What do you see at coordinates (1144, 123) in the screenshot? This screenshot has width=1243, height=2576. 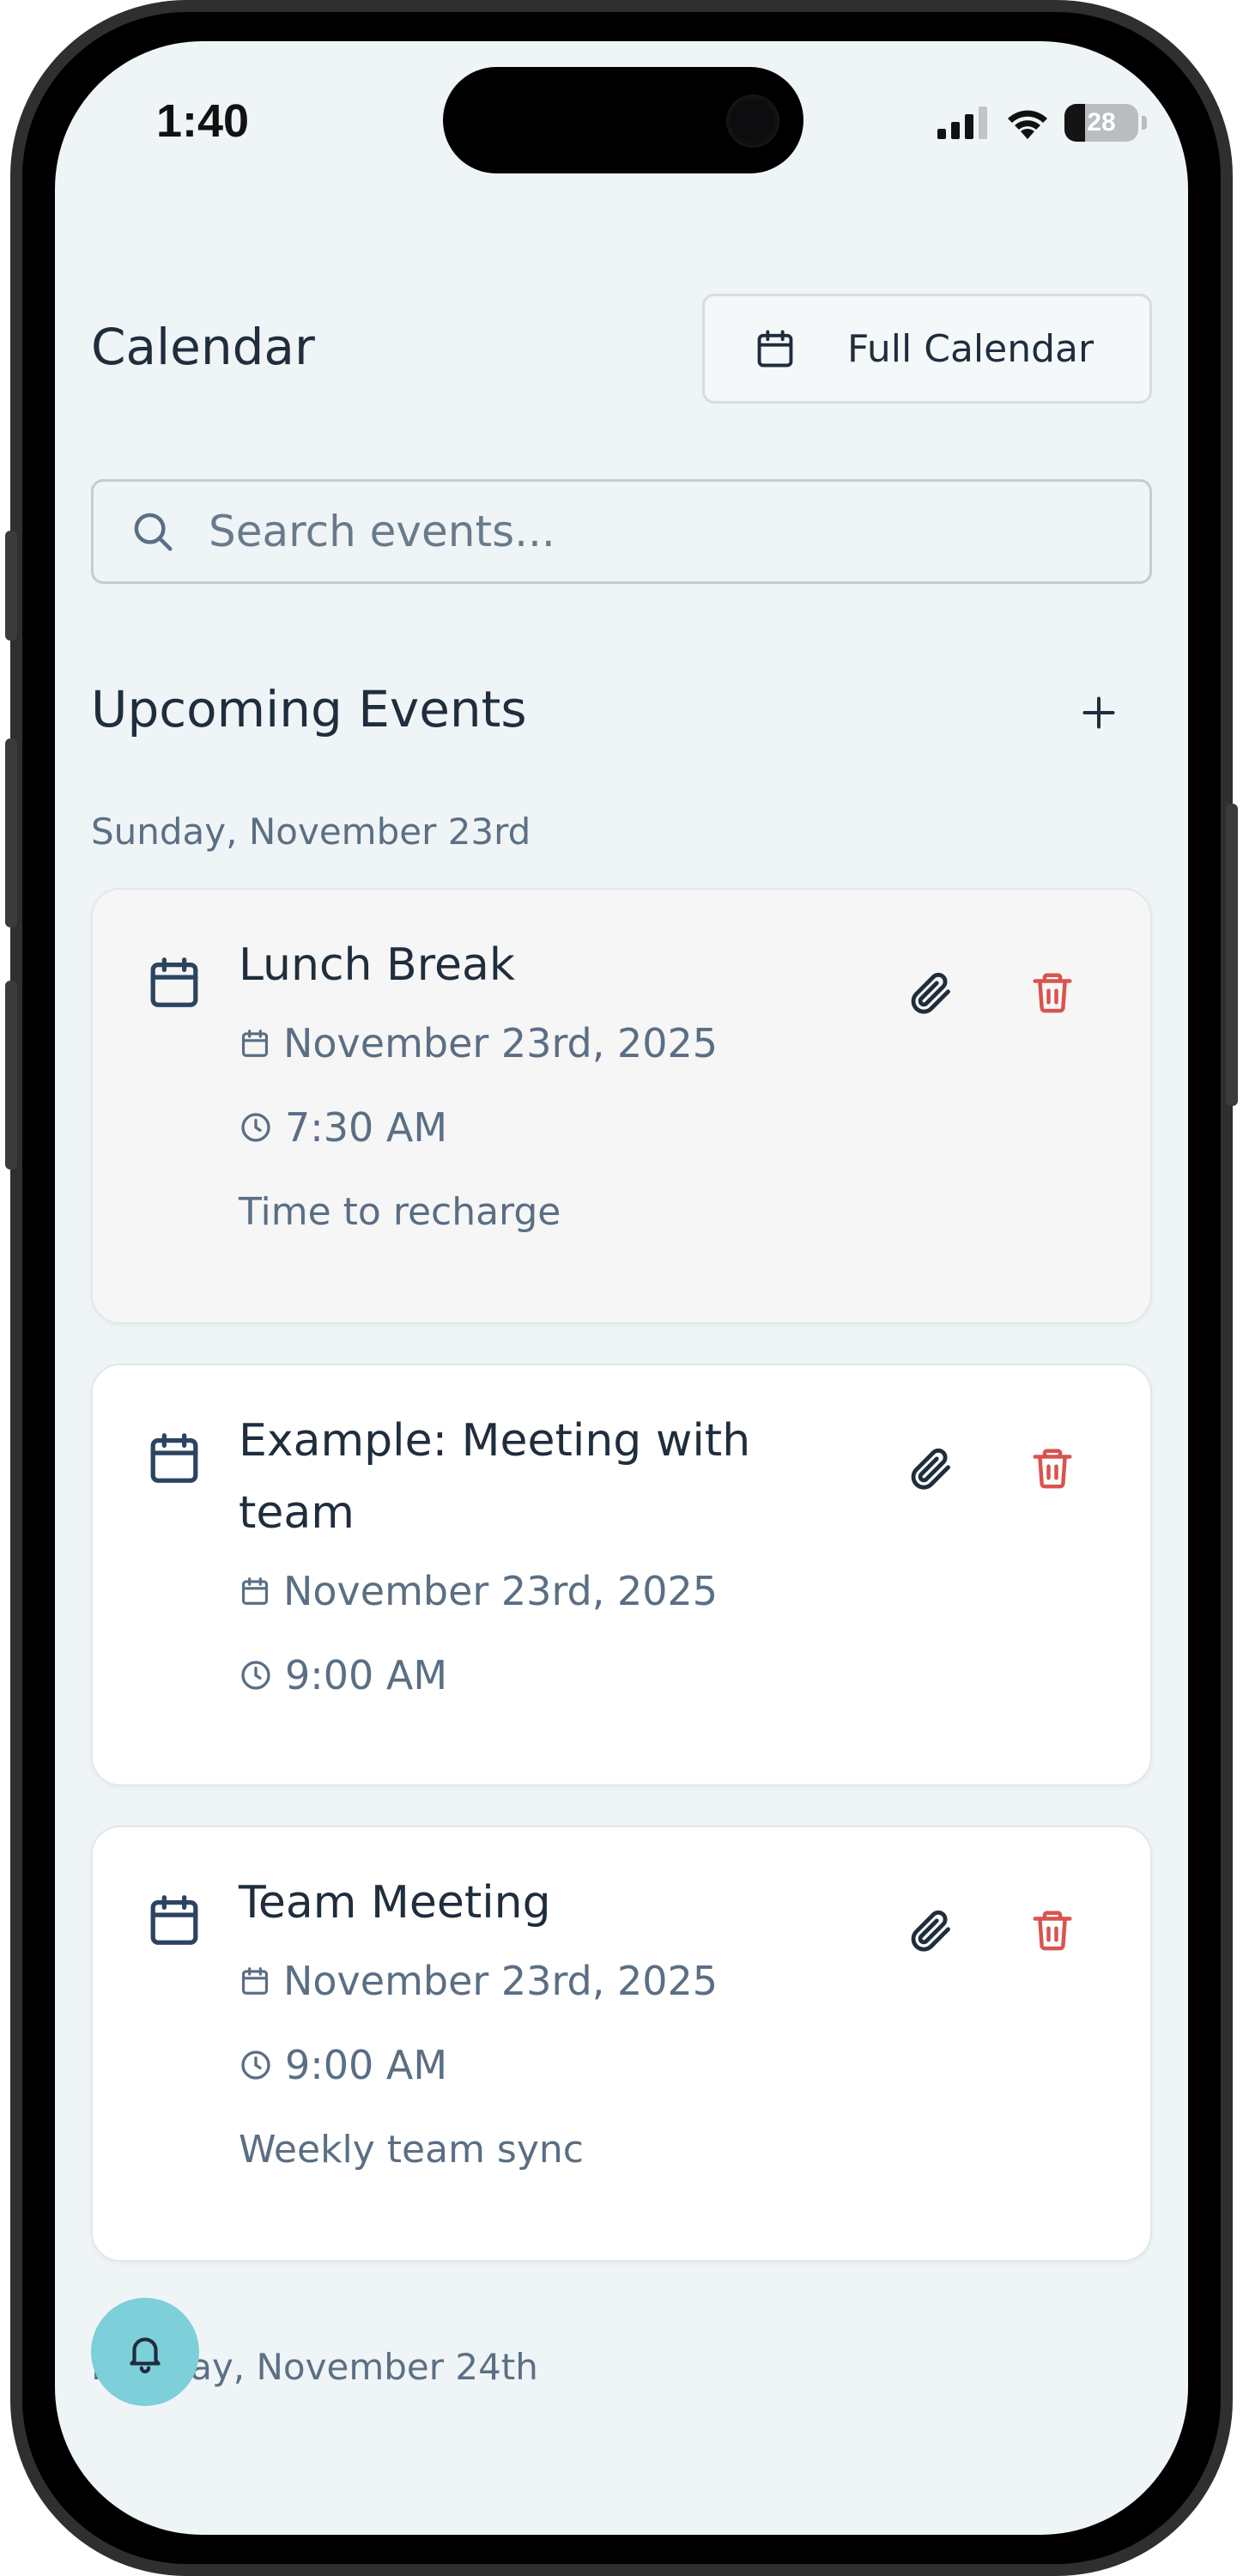 I see `battery-cap` at bounding box center [1144, 123].